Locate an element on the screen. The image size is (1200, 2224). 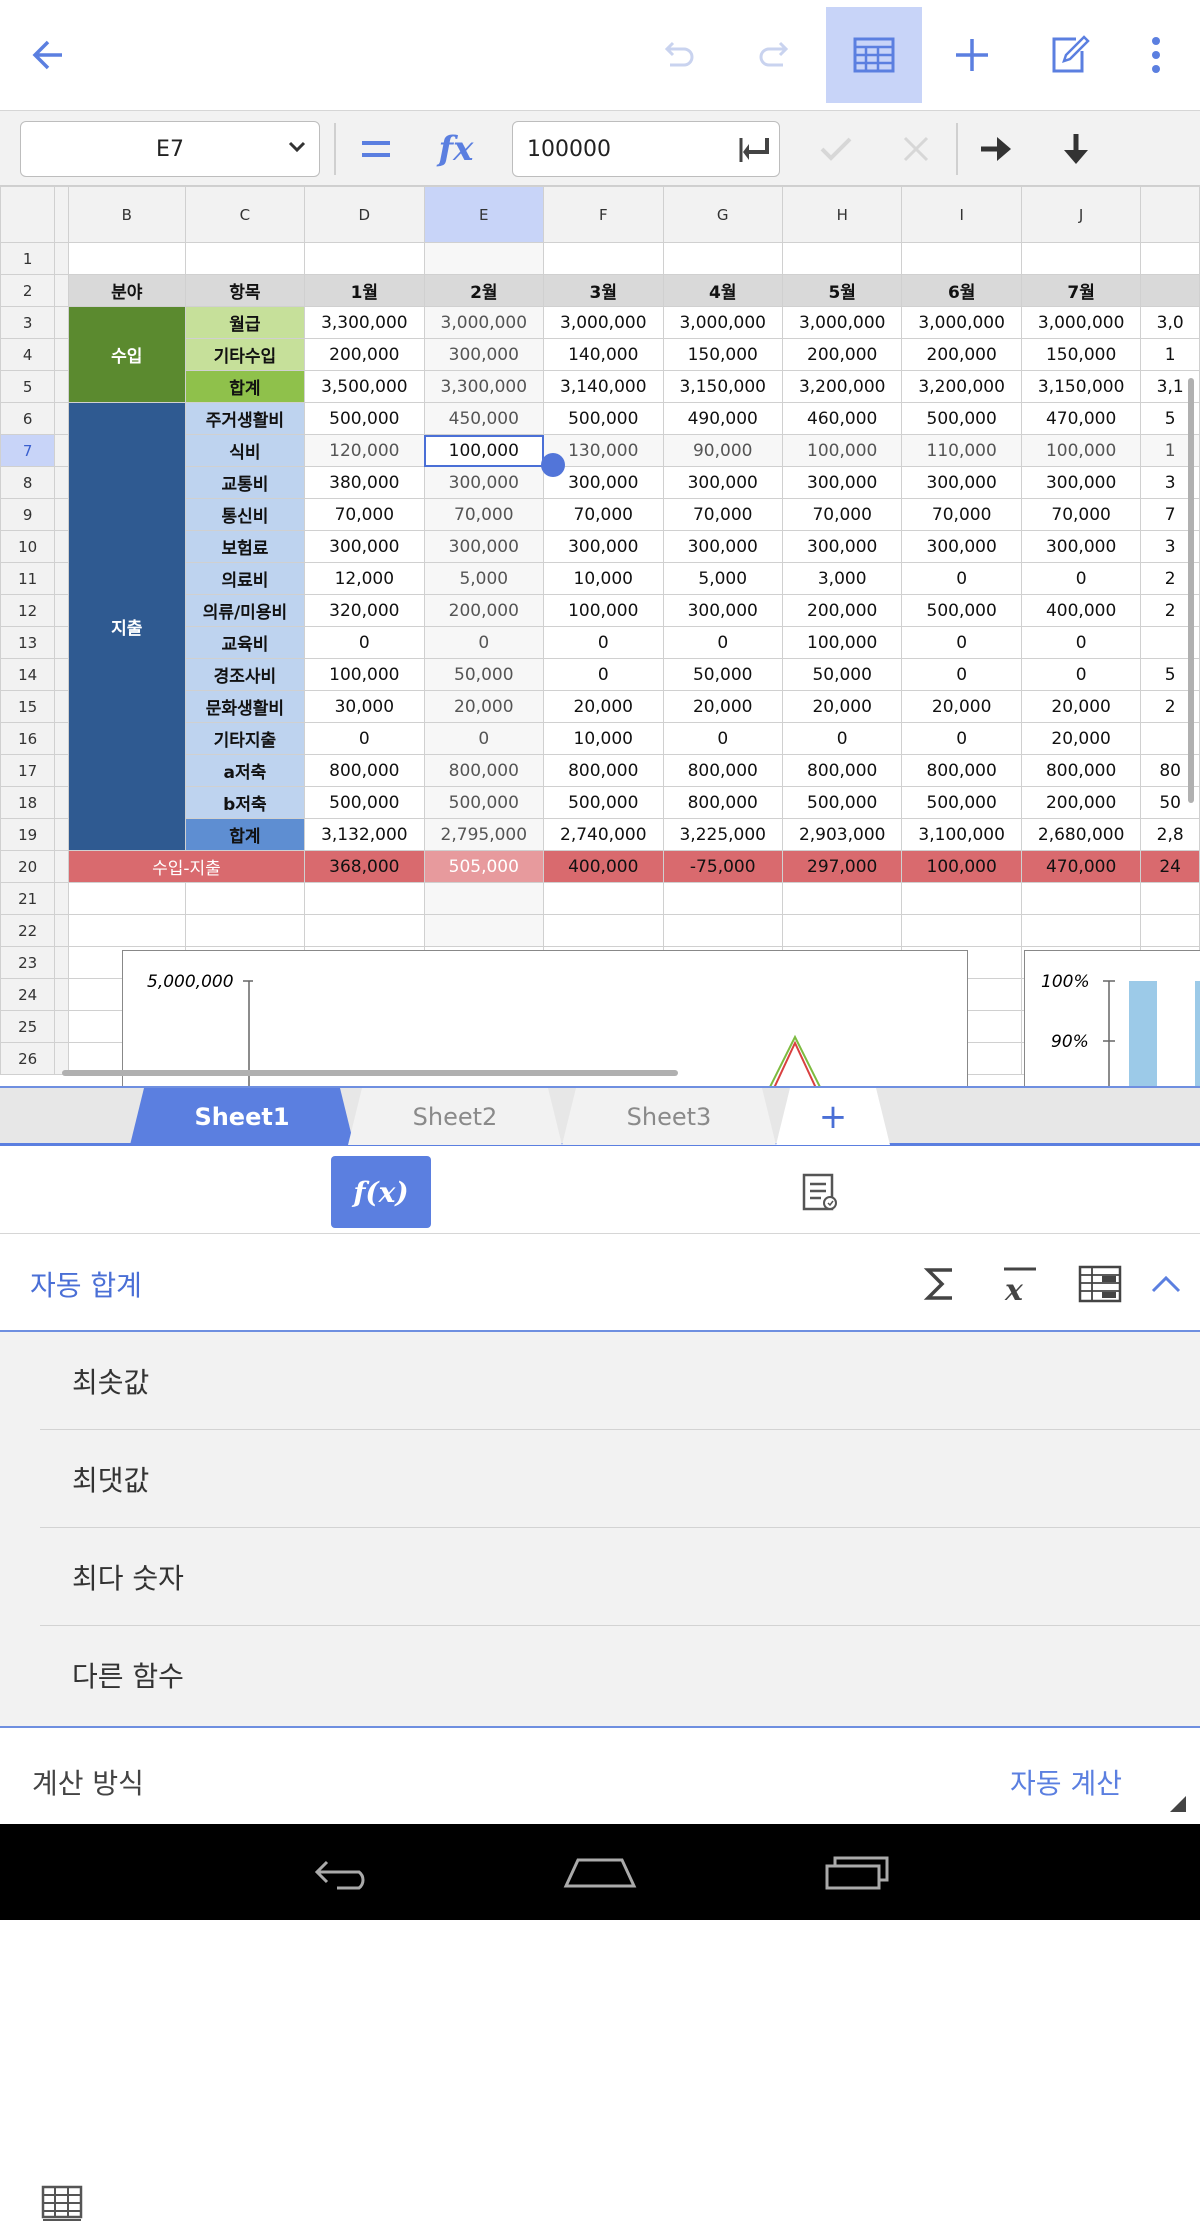
redo-icon is located at coordinates (775, 55).